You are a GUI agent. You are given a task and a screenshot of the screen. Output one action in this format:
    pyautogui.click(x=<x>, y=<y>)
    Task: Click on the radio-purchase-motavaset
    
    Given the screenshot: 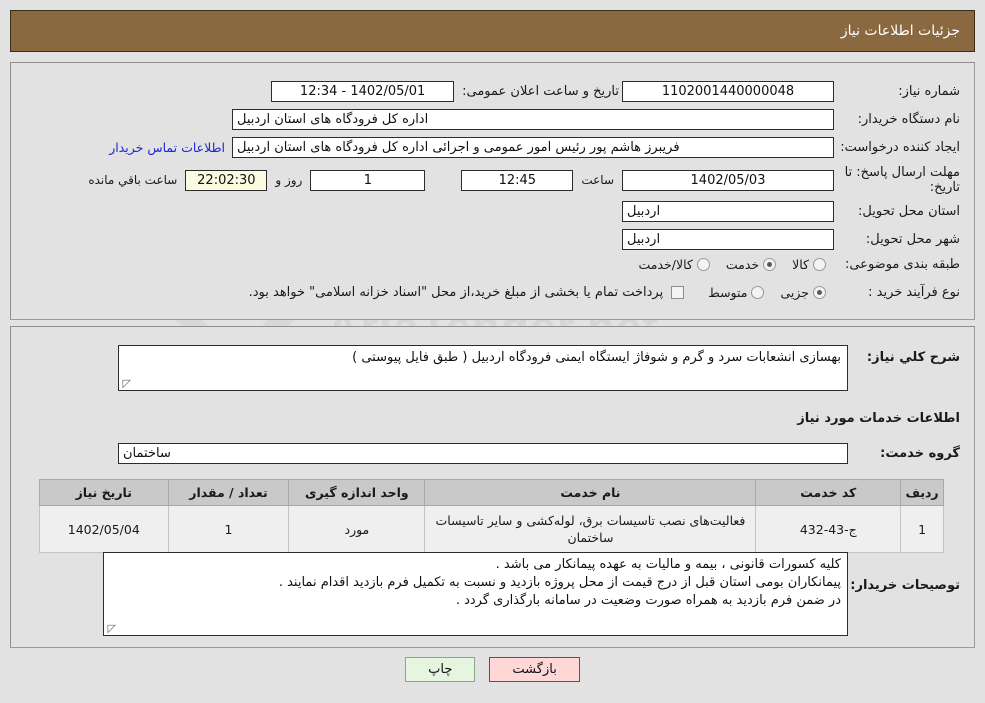 What is the action you would take?
    pyautogui.click(x=758, y=292)
    